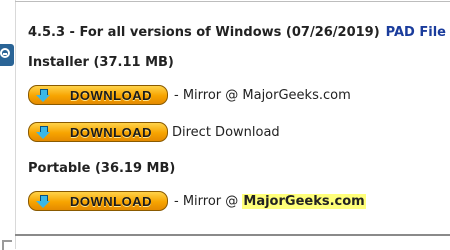  Describe the element at coordinates (101, 62) in the screenshot. I see `installer-label: Installer (37.11 MB)` at that location.